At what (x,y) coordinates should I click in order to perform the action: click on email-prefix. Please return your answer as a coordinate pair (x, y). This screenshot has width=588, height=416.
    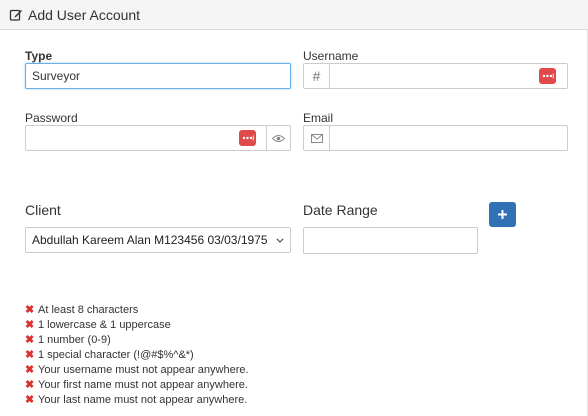
    Looking at the image, I should click on (316, 138).